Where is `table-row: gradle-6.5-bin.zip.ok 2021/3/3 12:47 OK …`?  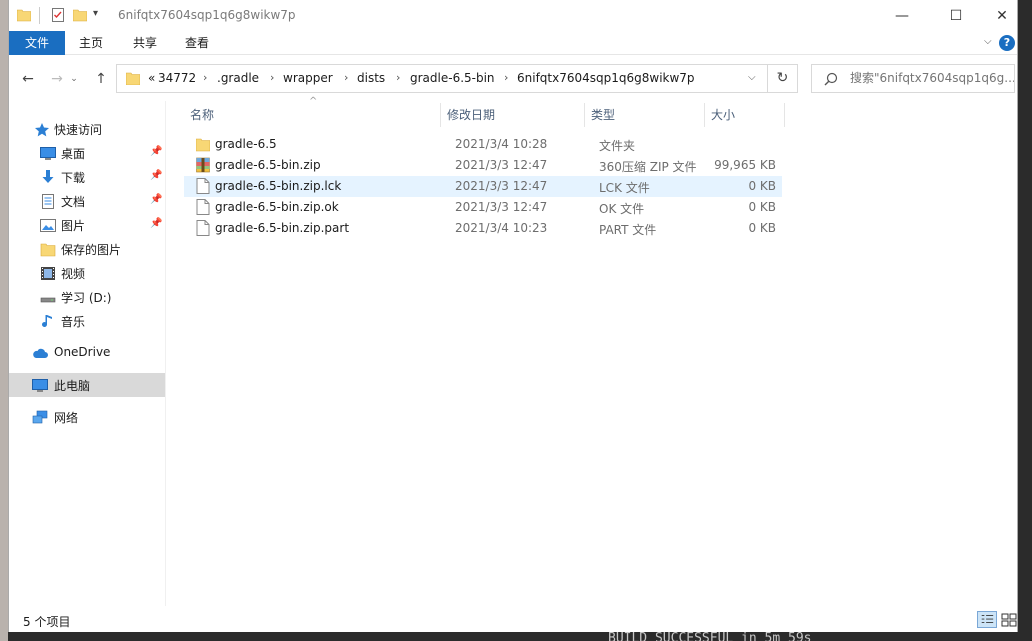 table-row: gradle-6.5-bin.zip.ok 2021/3/3 12:47 OK … is located at coordinates (483, 207).